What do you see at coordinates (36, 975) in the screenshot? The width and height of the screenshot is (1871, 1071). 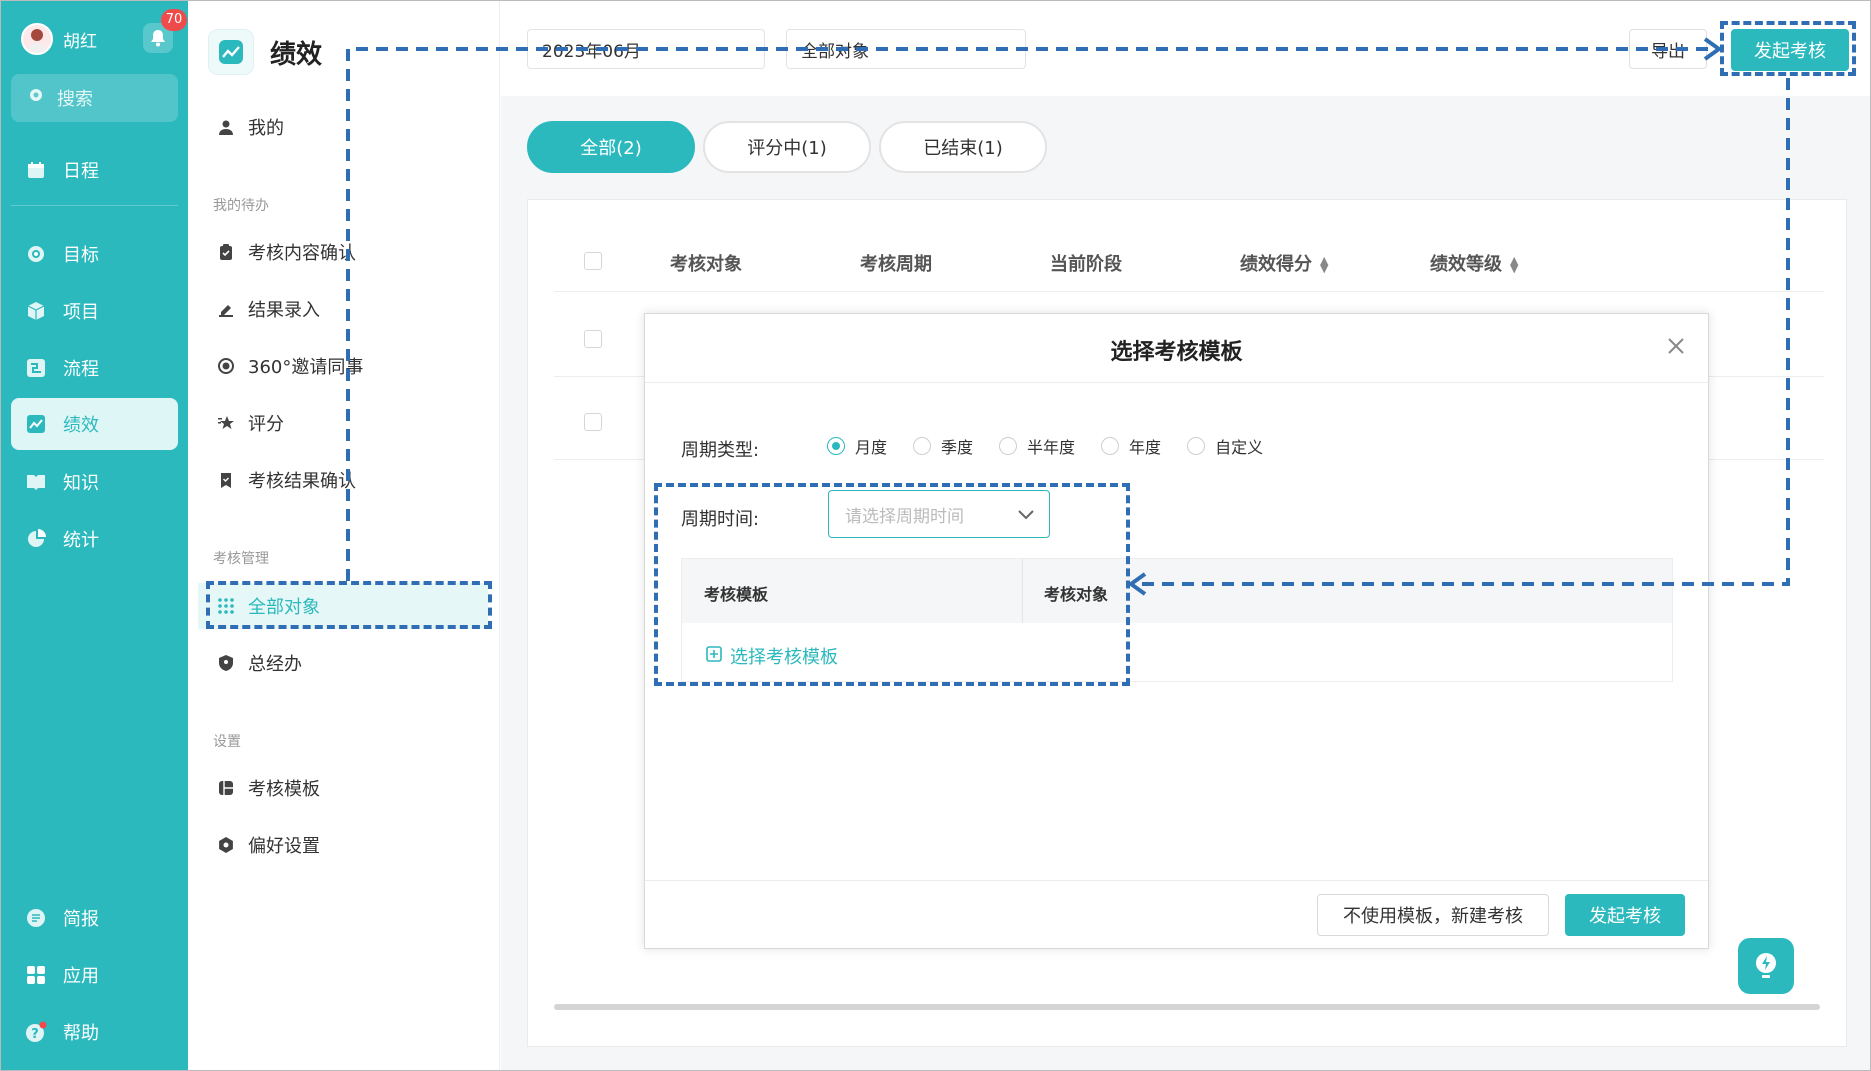 I see `grid-icon` at bounding box center [36, 975].